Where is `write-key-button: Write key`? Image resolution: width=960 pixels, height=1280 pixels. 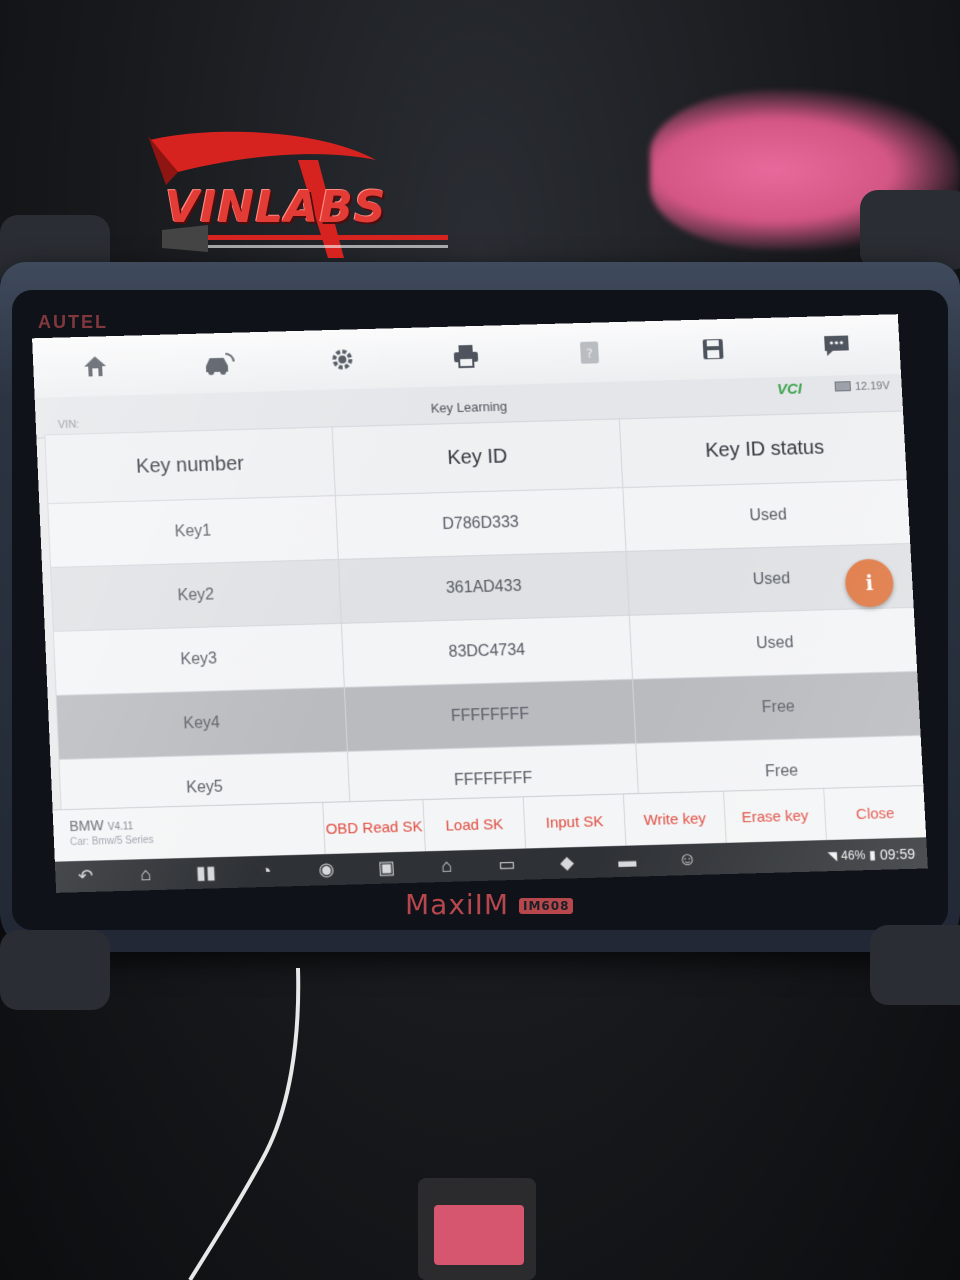 write-key-button: Write key is located at coordinates (675, 819).